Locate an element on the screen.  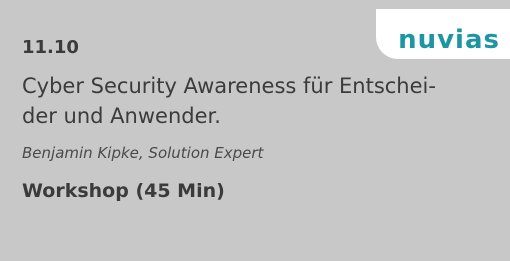
session-title-line-2: der und Anwender. is located at coordinates (121, 116).